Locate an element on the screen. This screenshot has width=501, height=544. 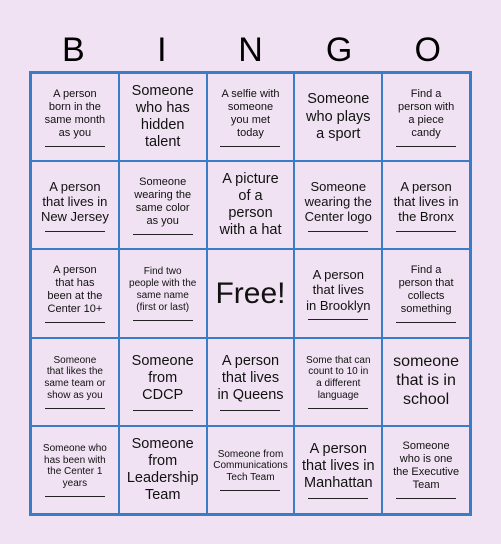
bingo-cell: A person that lives in the Bronx is located at coordinates (426, 205).